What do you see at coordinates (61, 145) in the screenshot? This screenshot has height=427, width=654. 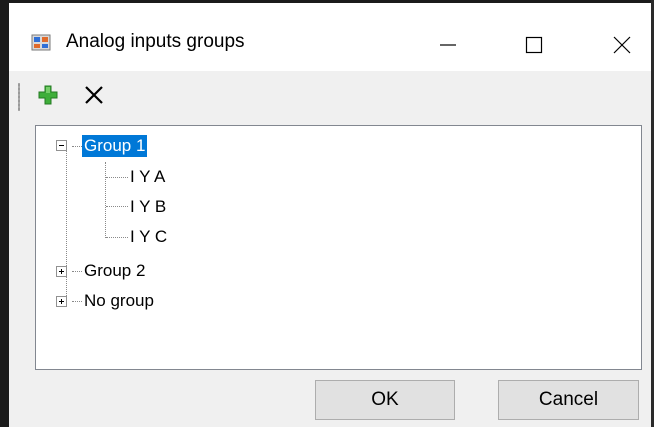 I see `collapse-toggle` at bounding box center [61, 145].